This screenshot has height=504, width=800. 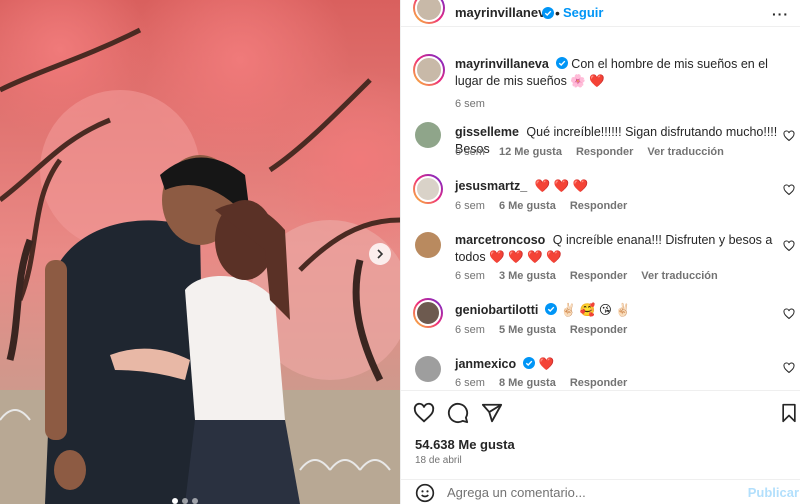 I want to click on comment-username: geniobartilotti, so click(x=496, y=310).